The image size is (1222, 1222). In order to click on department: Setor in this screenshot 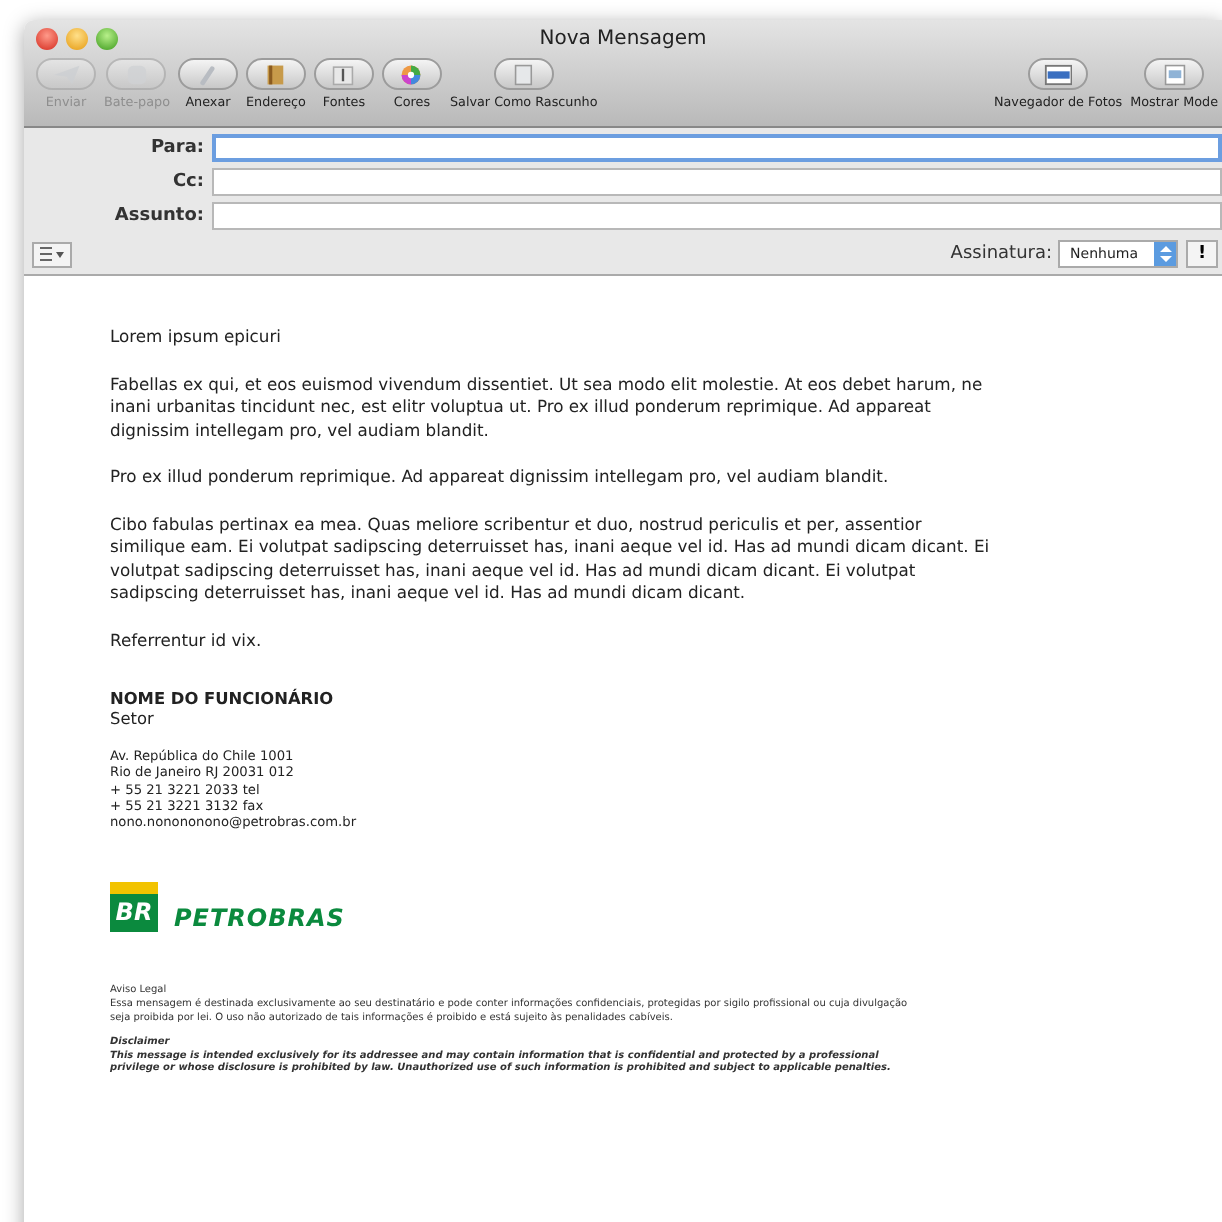, I will do `click(133, 718)`.